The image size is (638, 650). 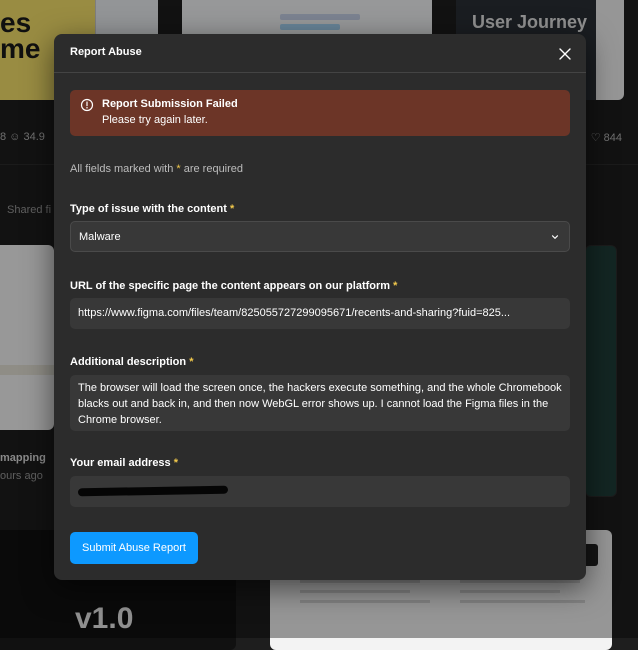 I want to click on dialog-header: Report Abuse, so click(x=320, y=53).